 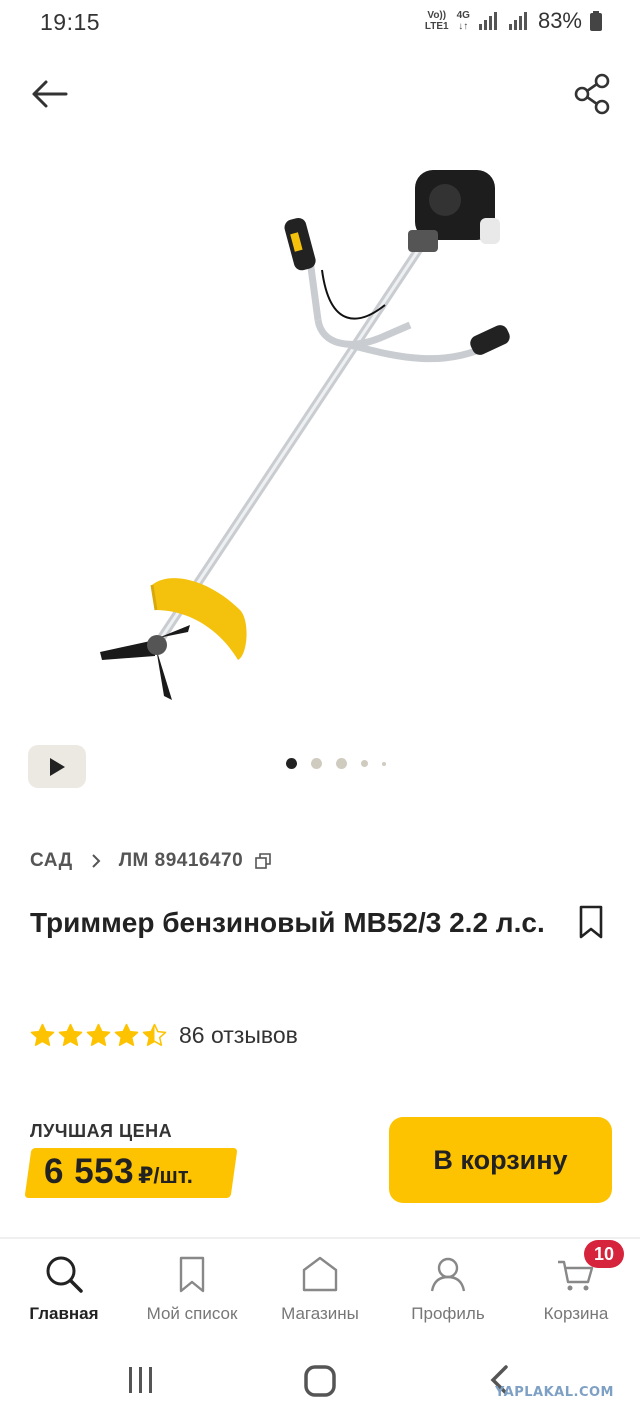 I want to click on search-icon, so click(x=64, y=1274).